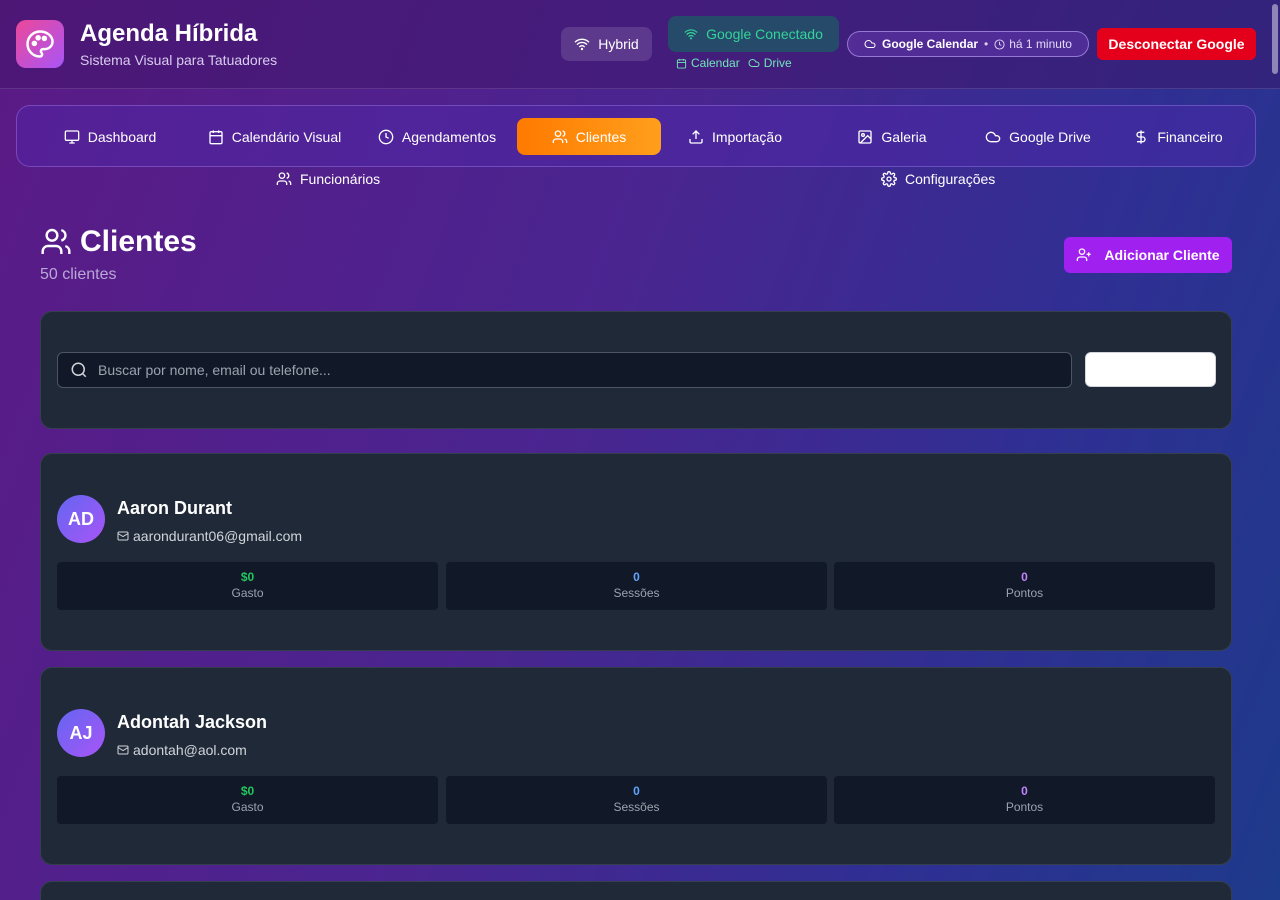  I want to click on settings-icon, so click(889, 179).